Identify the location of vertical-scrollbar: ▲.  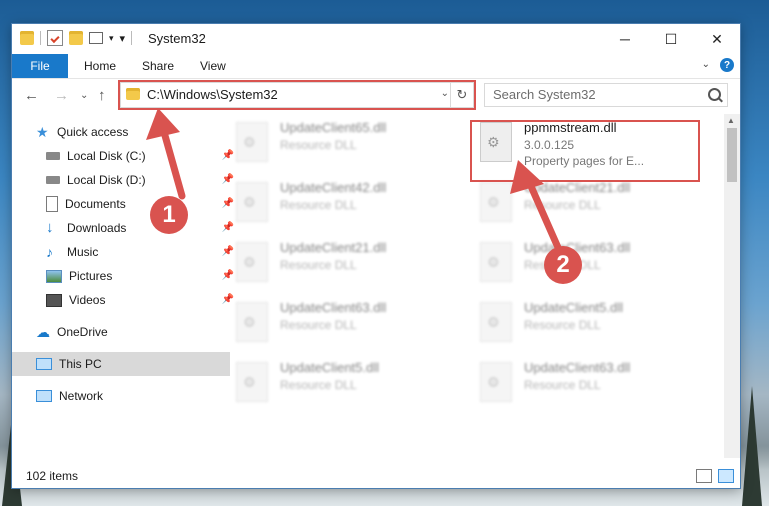
(732, 286).